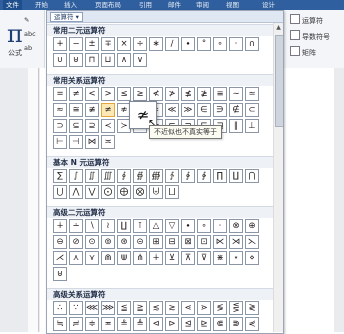  What do you see at coordinates (145, 5) in the screenshot?
I see `tab-4: 引用` at bounding box center [145, 5].